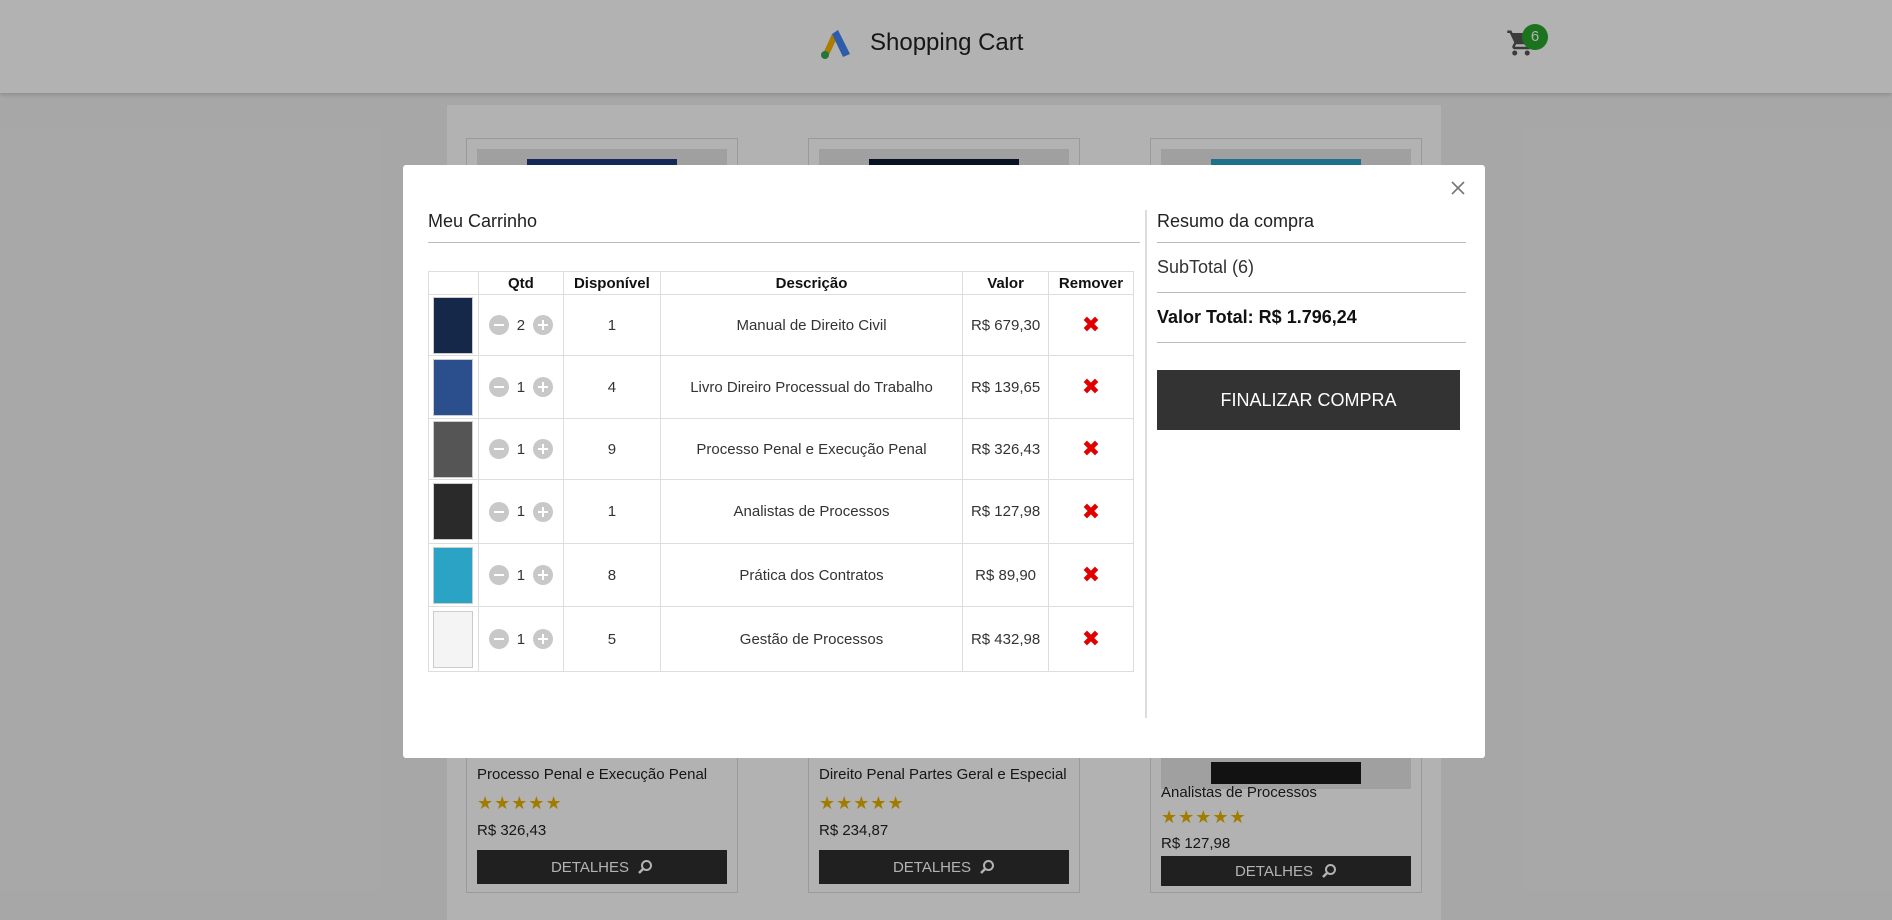 The width and height of the screenshot is (1892, 920). I want to click on value-cell: R$ 679,30, so click(1006, 325).